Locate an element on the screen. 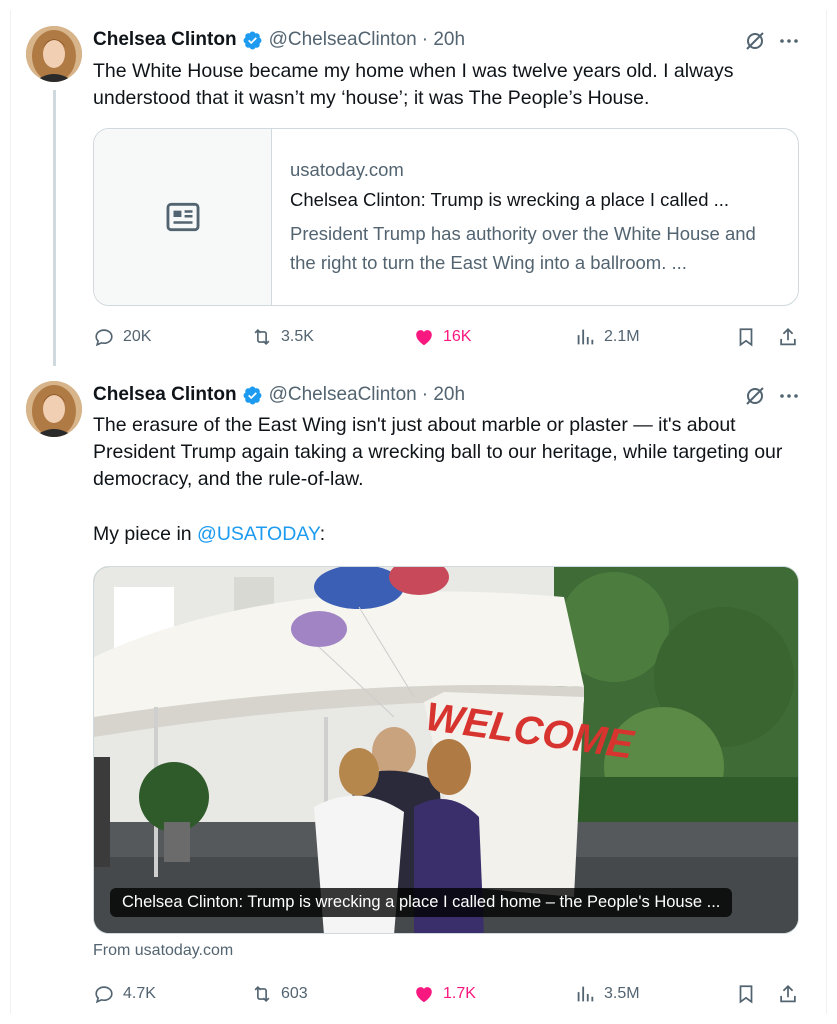 The image size is (837, 1024). repost-button: 603 is located at coordinates (279, 994).